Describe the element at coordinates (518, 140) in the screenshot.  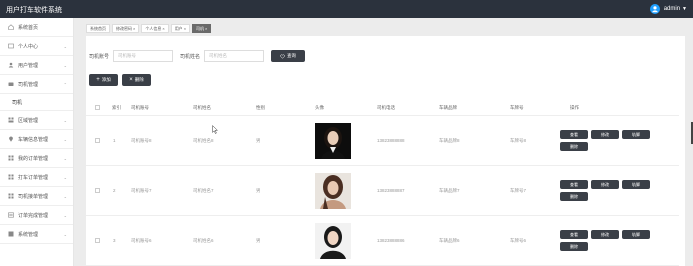
I see `plate-number: 车牌号8` at that location.